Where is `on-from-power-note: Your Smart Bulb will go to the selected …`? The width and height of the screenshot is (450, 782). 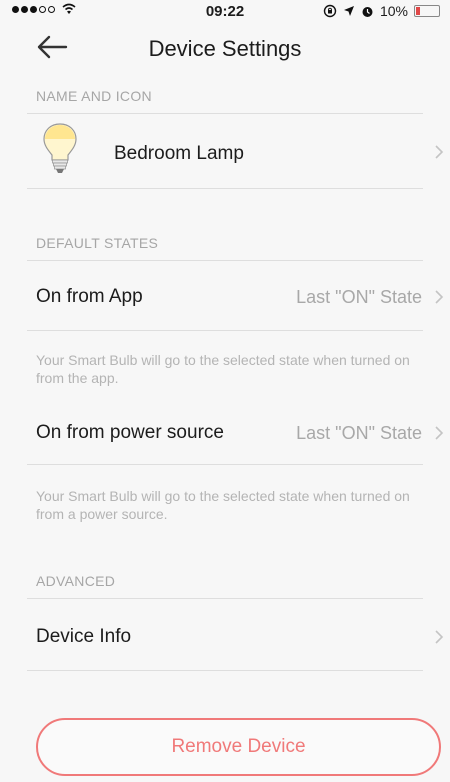
on-from-power-note: Your Smart Bulb will go to the selected … is located at coordinates (223, 505).